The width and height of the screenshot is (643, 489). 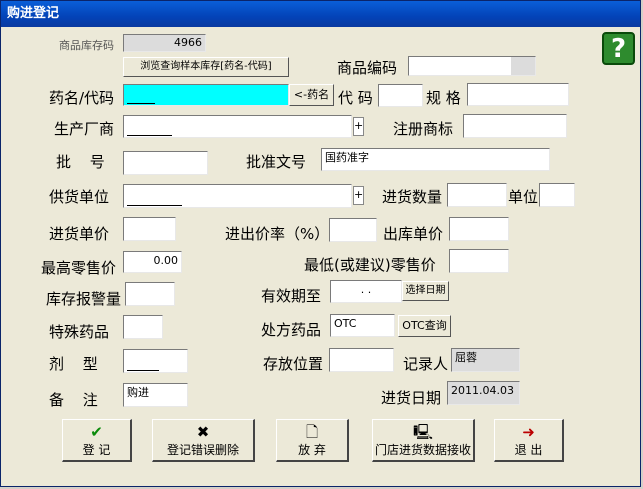 What do you see at coordinates (312, 432) in the screenshot?
I see `document-icon: 🗋` at bounding box center [312, 432].